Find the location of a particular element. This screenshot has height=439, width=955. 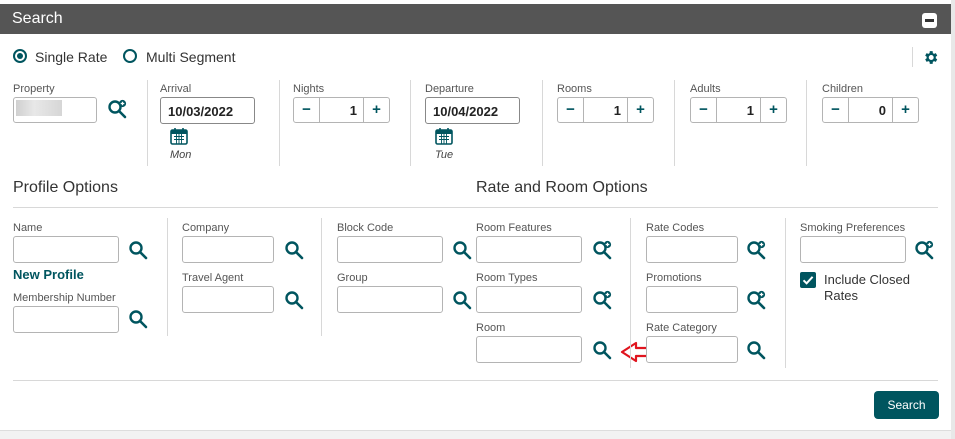

rooms-label: Rooms is located at coordinates (574, 89).